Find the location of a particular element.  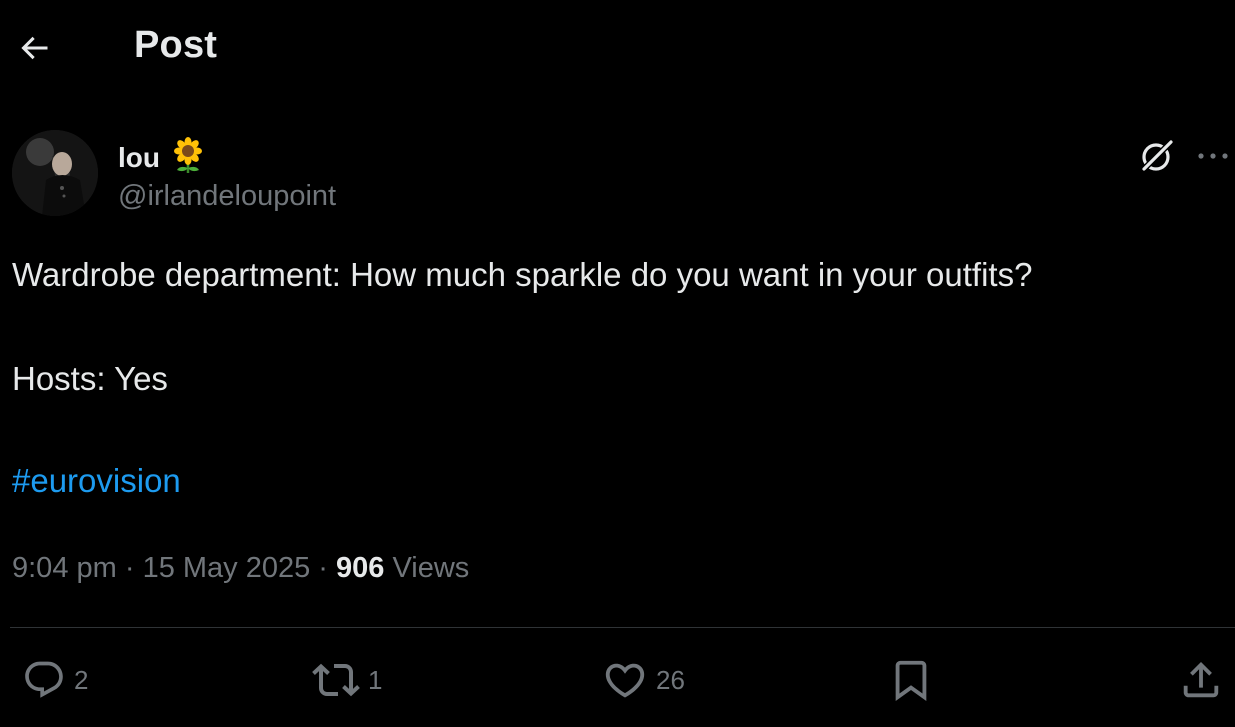

grok-button is located at coordinates (1157, 156).